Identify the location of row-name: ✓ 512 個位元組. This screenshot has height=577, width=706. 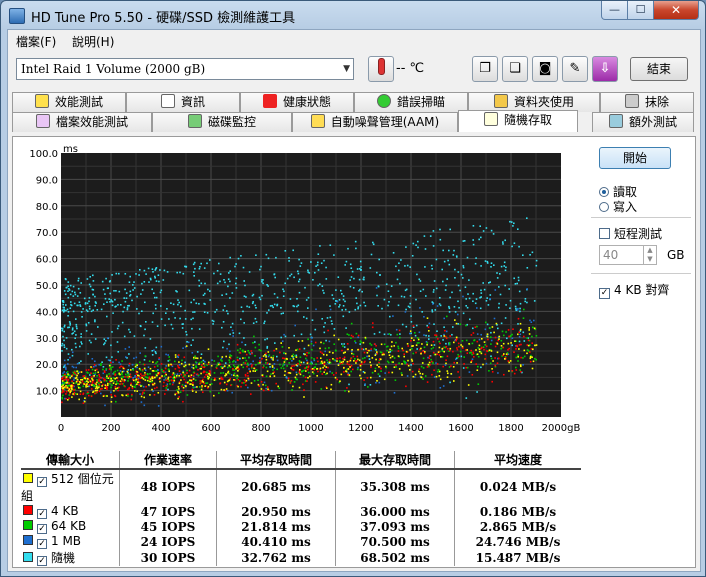
(70, 486).